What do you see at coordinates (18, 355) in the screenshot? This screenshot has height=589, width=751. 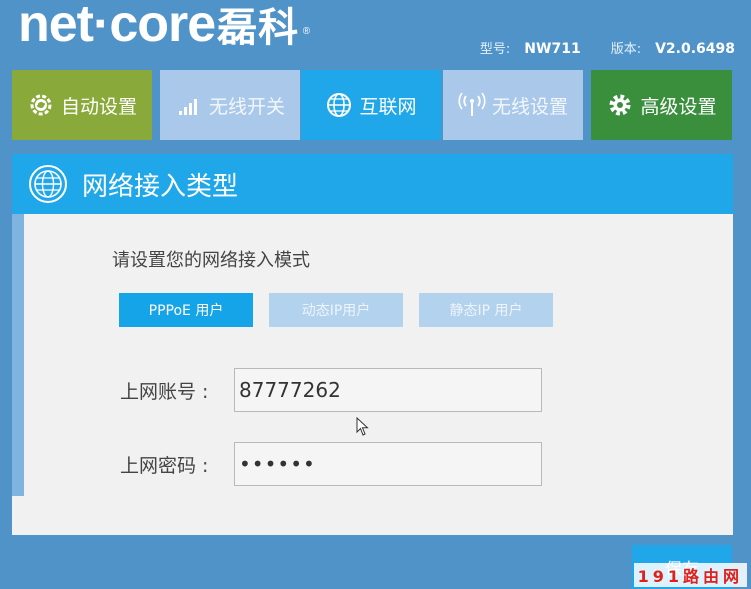 I see `left-stripe` at bounding box center [18, 355].